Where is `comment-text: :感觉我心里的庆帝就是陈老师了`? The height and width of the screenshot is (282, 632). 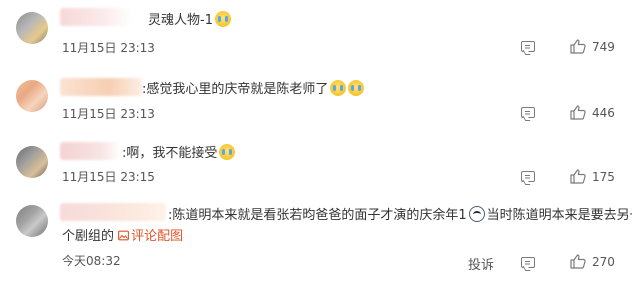 comment-text: :感觉我心里的庆帝就是陈老师了 is located at coordinates (253, 89).